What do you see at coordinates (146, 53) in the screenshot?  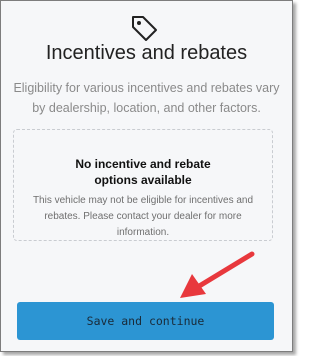 I see `page-title: Incentives and rebates` at bounding box center [146, 53].